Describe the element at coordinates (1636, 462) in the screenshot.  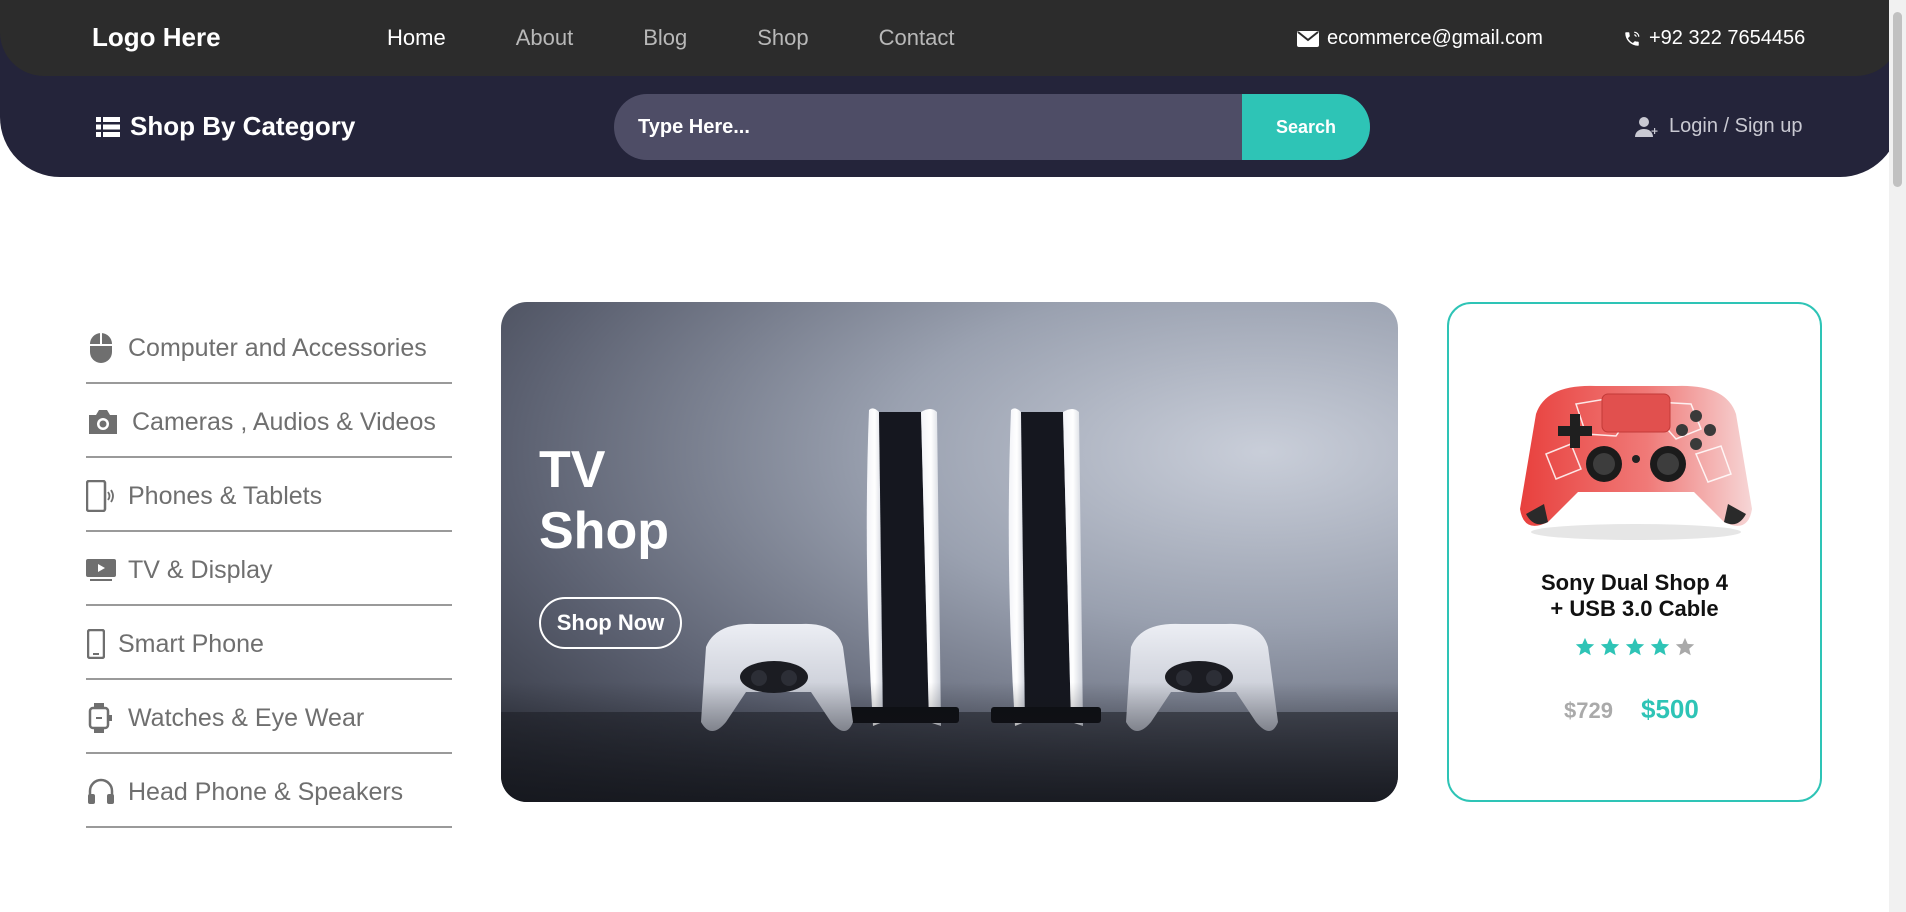
I see `gamepad-product-image` at that location.